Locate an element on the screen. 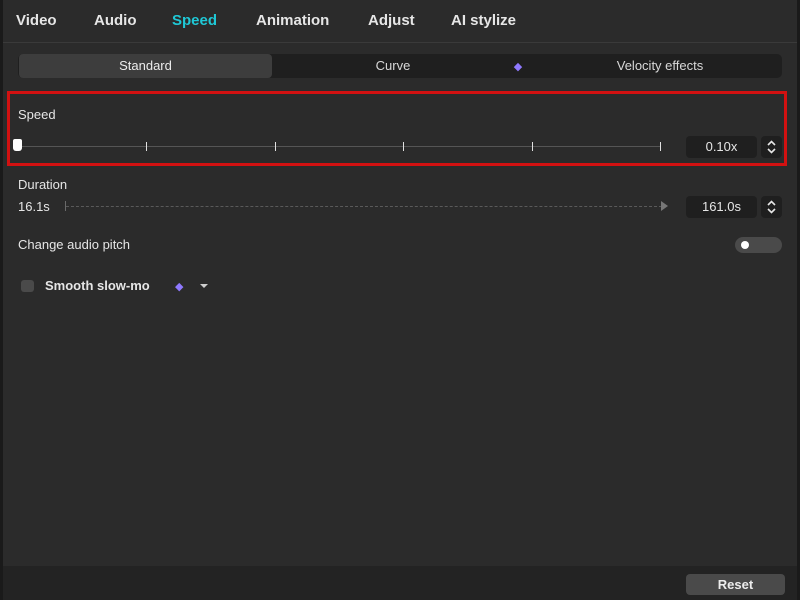  audio-pitch-label: Change audio pitch is located at coordinates (74, 244).